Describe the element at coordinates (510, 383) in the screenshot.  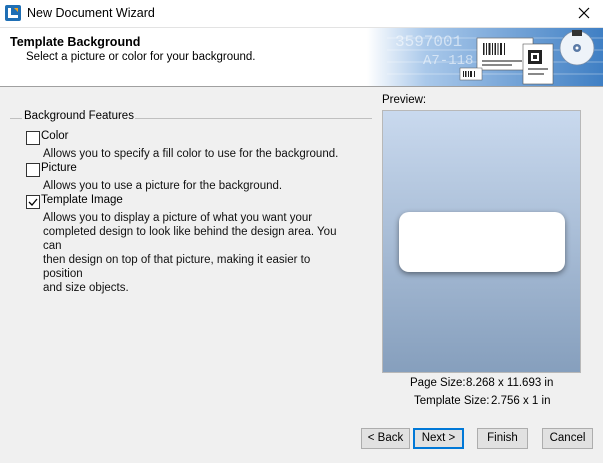
I see `page-size-value: 8.268 x 11.693 in` at that location.